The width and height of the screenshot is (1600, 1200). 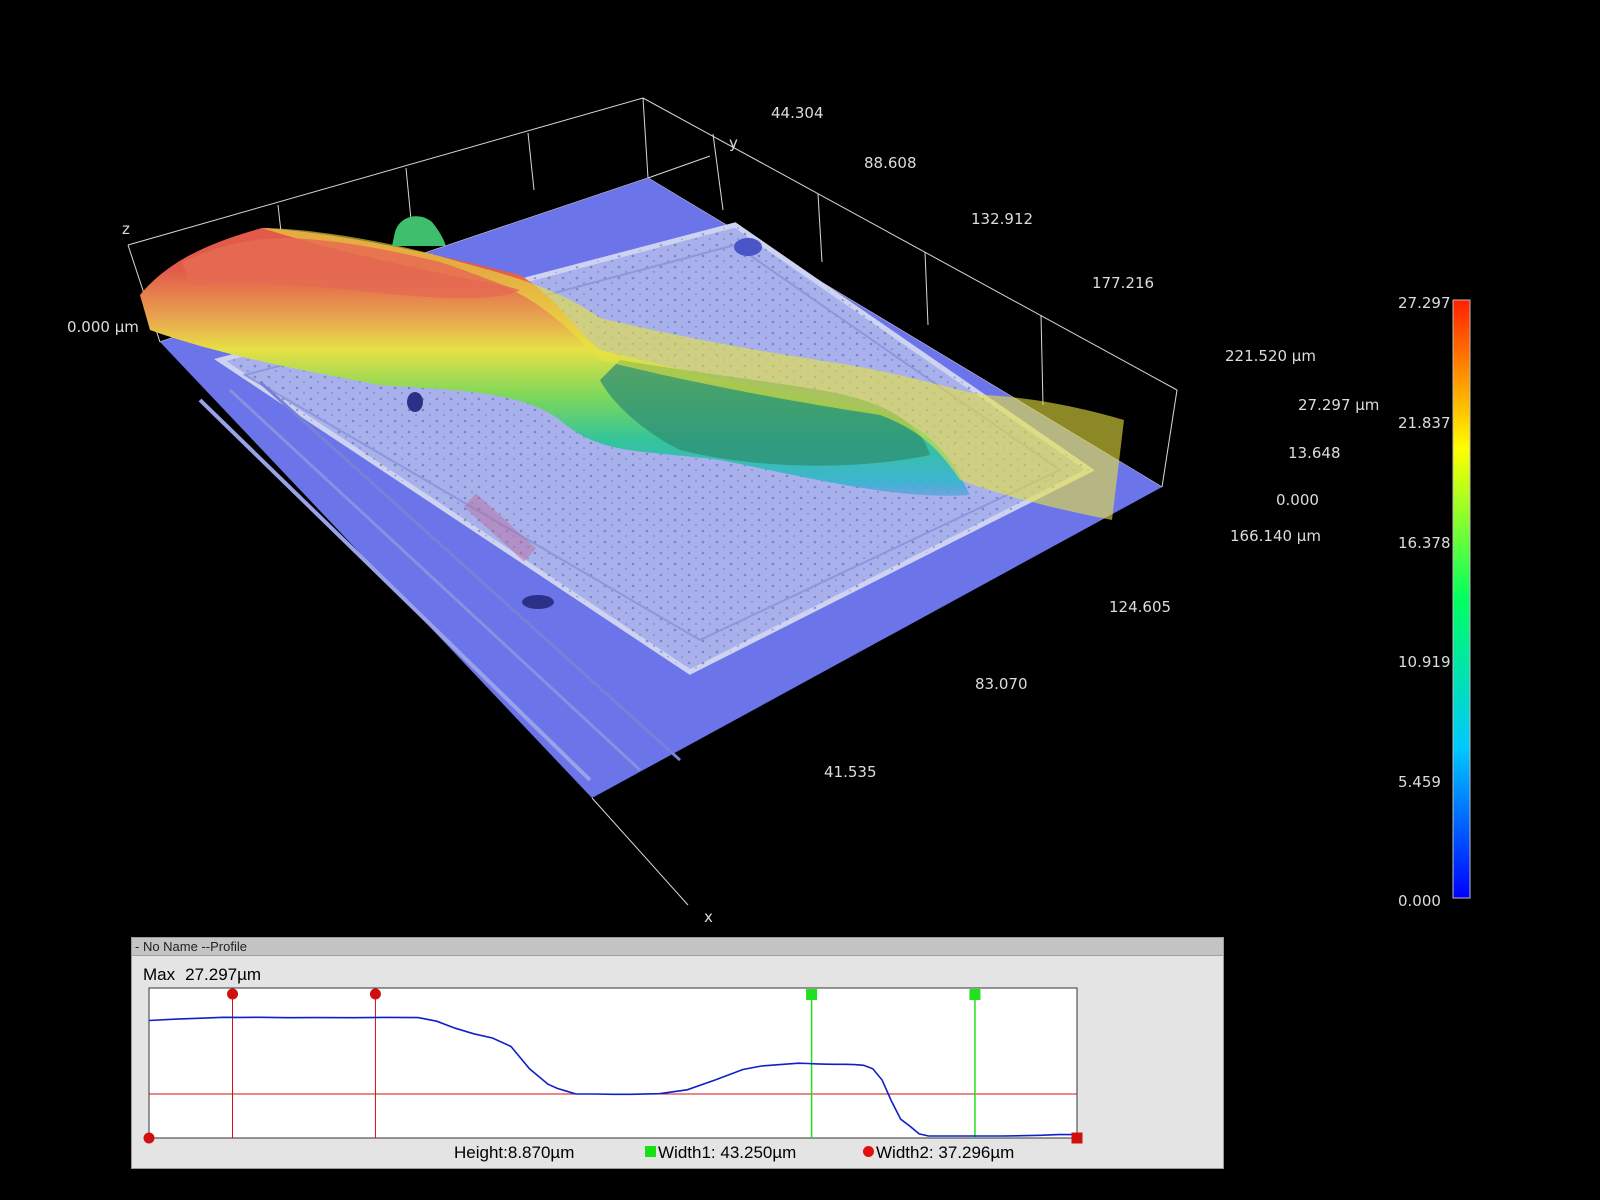 I want to click on y-tick-label: 177.216, so click(x=1123, y=283).